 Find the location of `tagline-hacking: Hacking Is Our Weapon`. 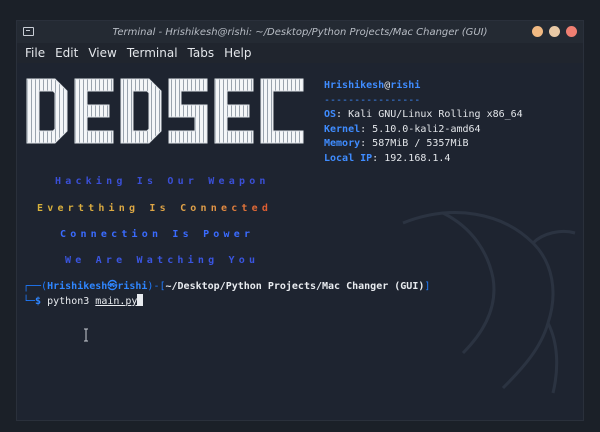

tagline-hacking: Hacking Is Our Weapon is located at coordinates (162, 181).